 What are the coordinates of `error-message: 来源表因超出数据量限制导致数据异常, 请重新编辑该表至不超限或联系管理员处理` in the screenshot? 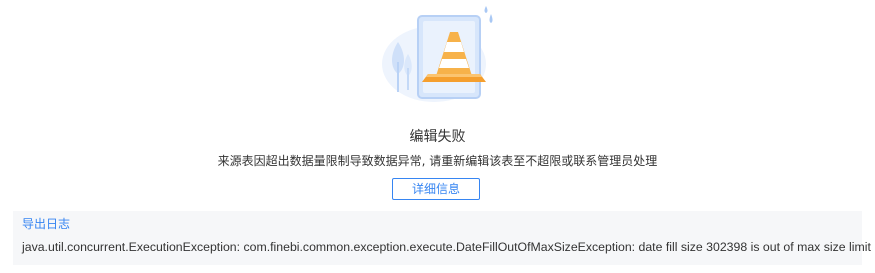 It's located at (437, 161).